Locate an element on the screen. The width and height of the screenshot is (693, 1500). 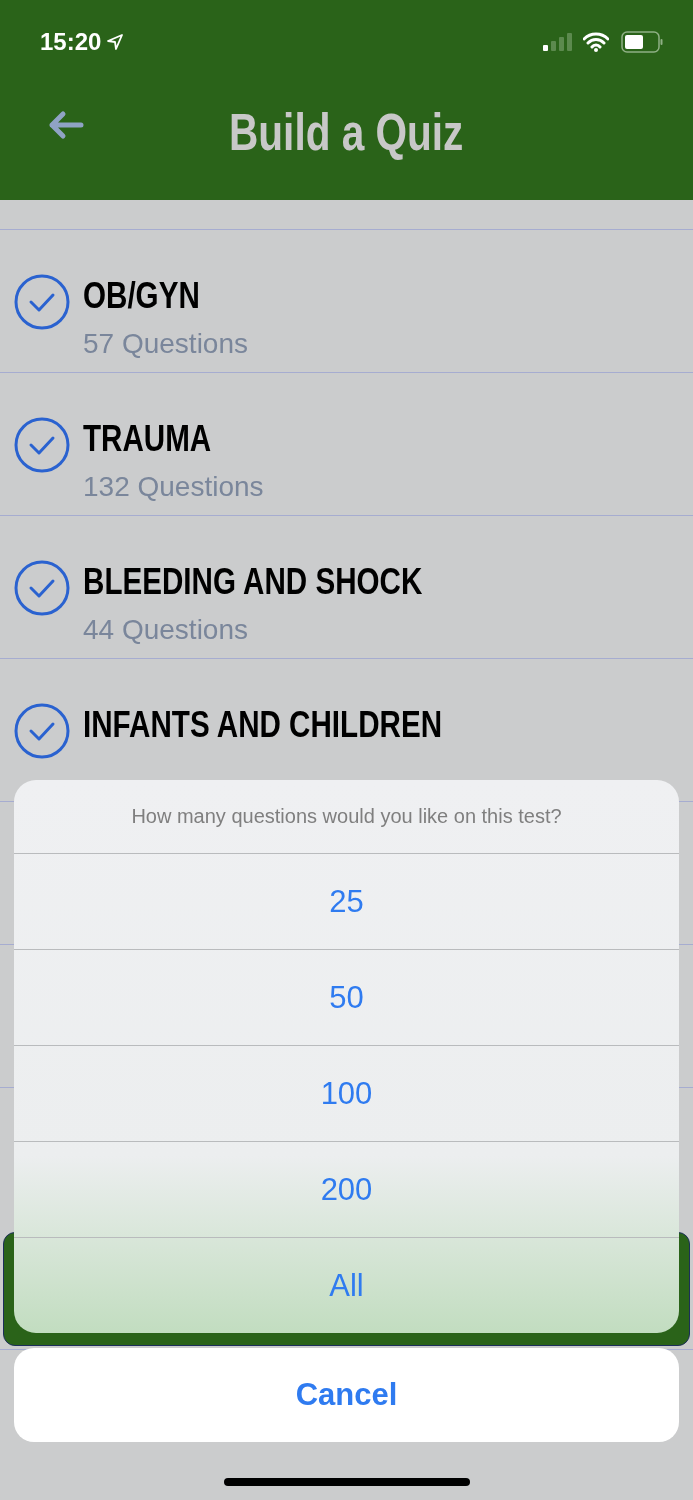
back-arrow-icon is located at coordinates (66, 125).